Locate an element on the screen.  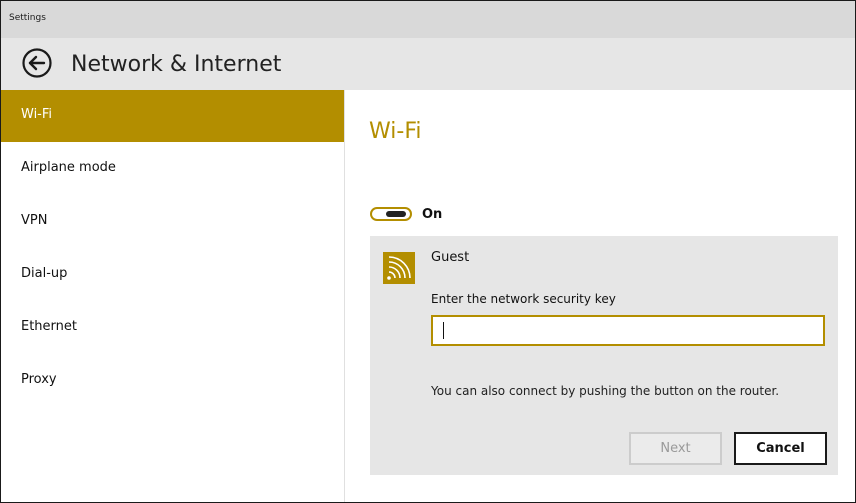
sidebar-item-label: Dial-up is located at coordinates (44, 273).